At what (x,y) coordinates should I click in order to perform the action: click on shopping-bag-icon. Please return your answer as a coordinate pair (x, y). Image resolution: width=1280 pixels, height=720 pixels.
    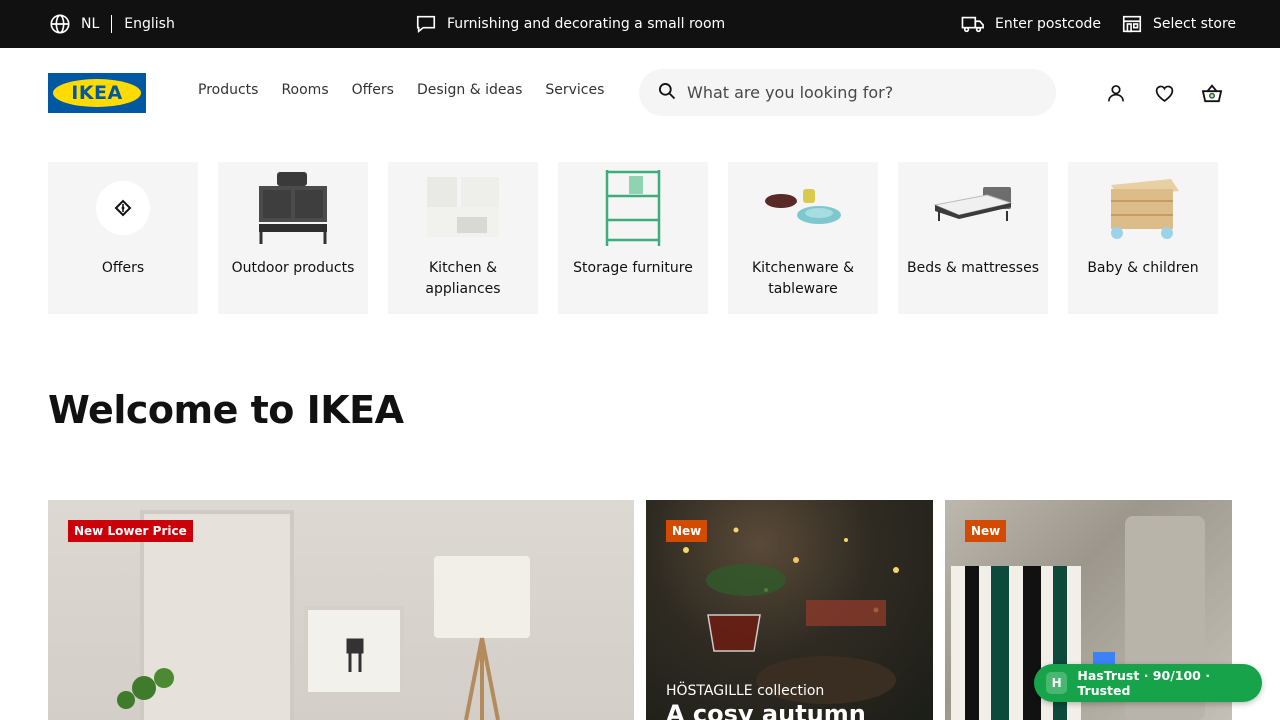
    Looking at the image, I should click on (1212, 93).